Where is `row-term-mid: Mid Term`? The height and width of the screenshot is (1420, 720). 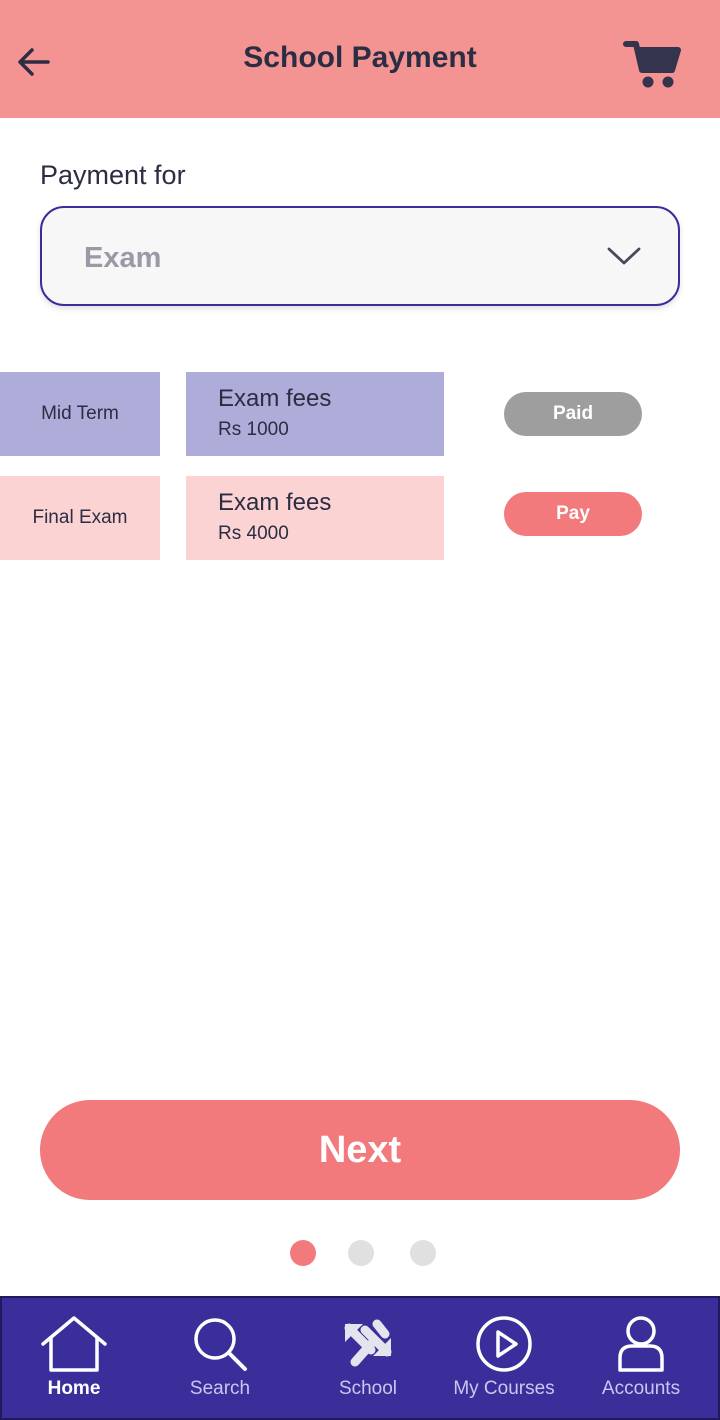 row-term-mid: Mid Term is located at coordinates (80, 414).